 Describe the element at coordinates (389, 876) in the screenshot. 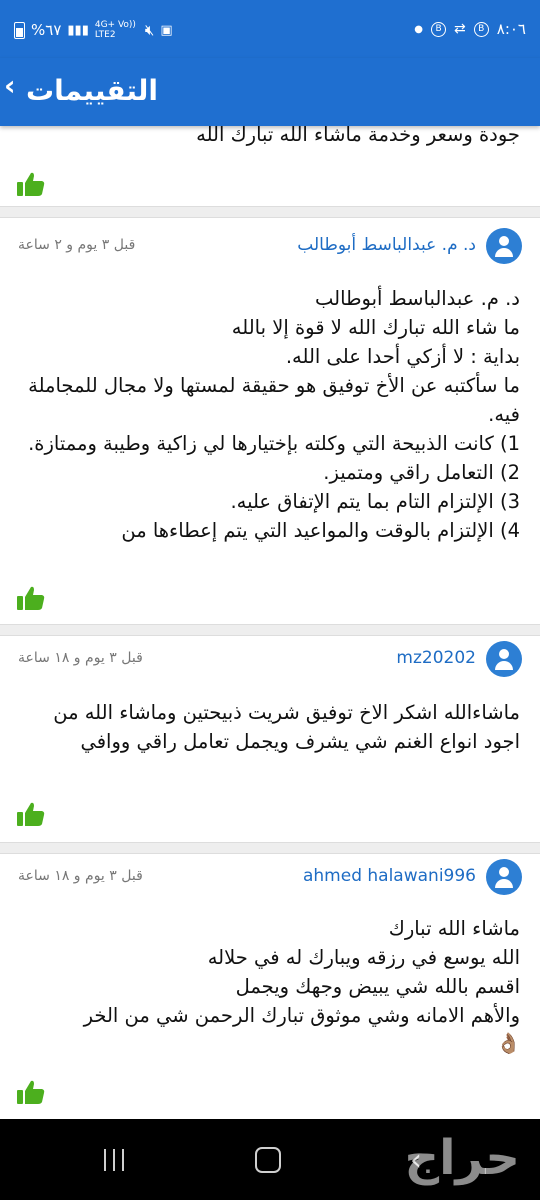

I see `review-author: ahmed halawani996` at that location.